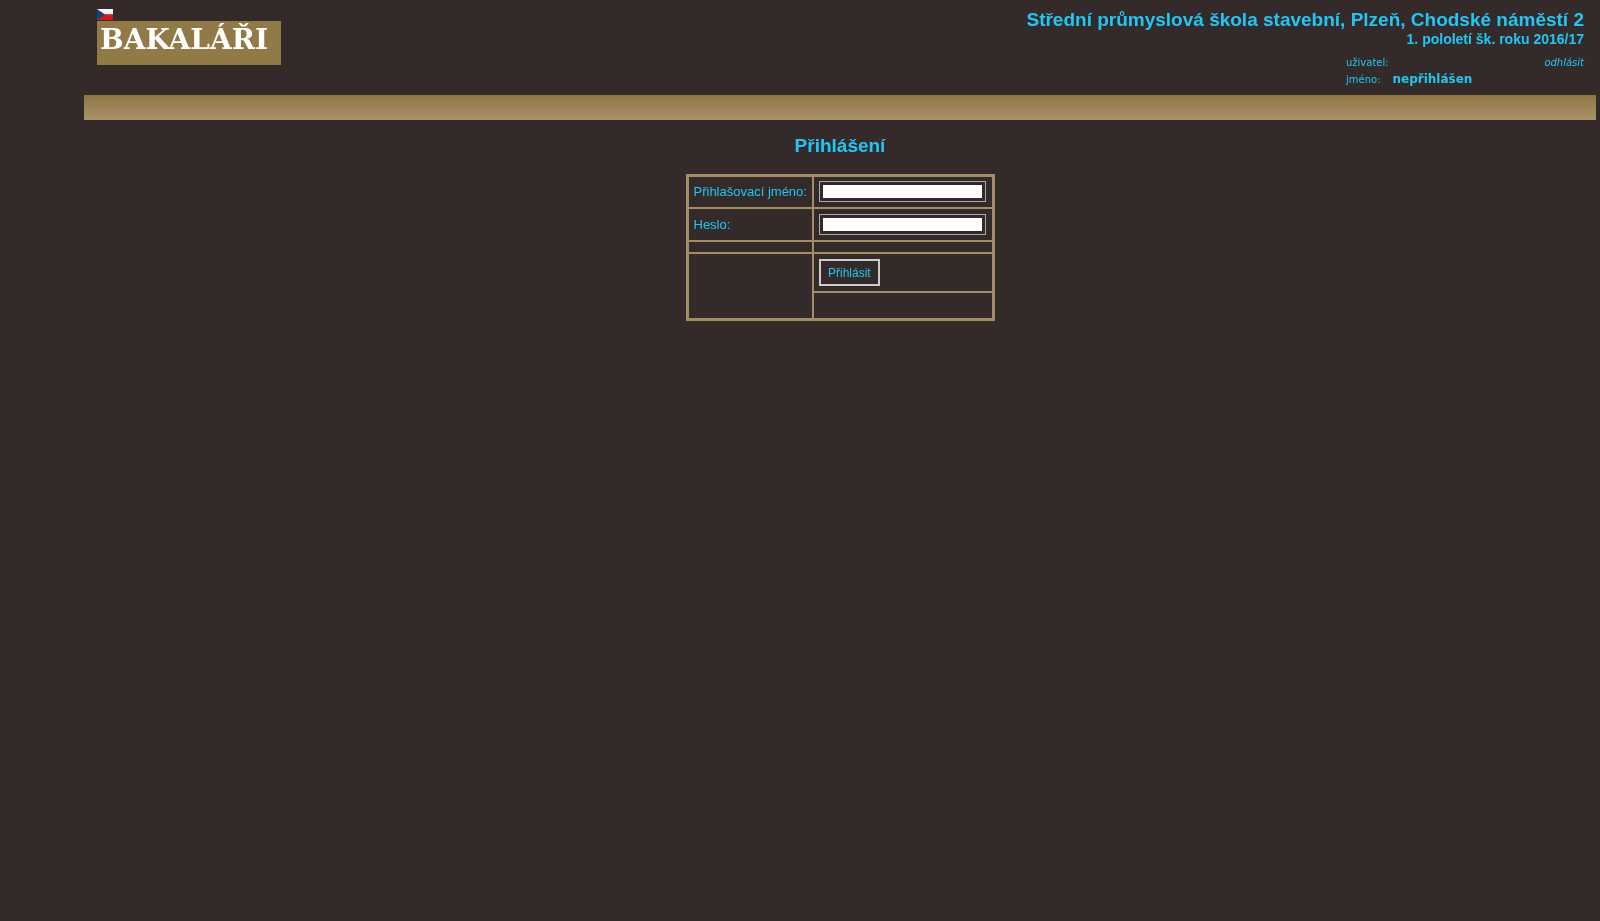 The image size is (1600, 921). I want to click on user-name: nepřihlášen, so click(1432, 79).